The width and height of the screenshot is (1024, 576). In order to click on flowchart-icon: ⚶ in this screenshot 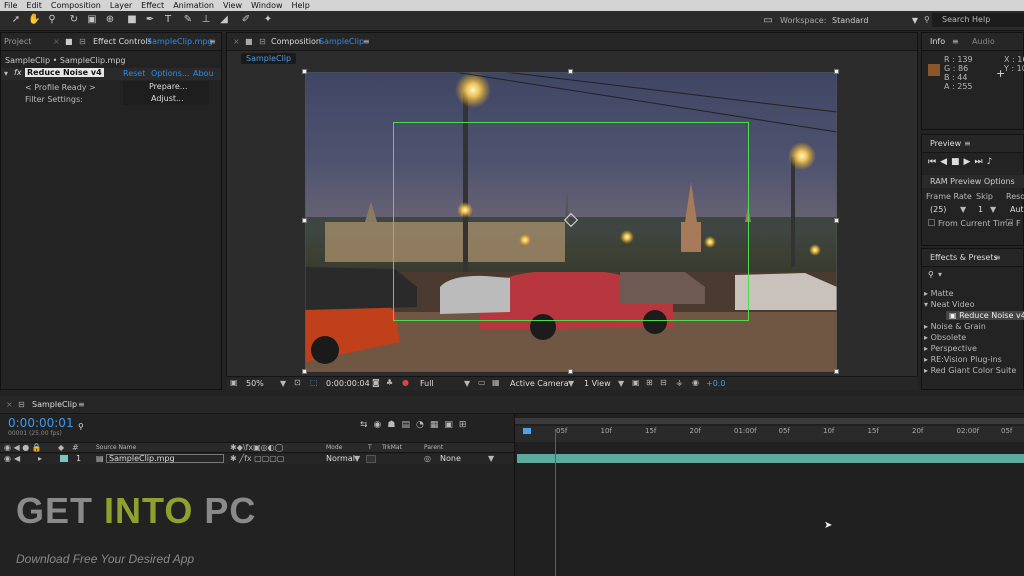, I will do `click(679, 382)`.